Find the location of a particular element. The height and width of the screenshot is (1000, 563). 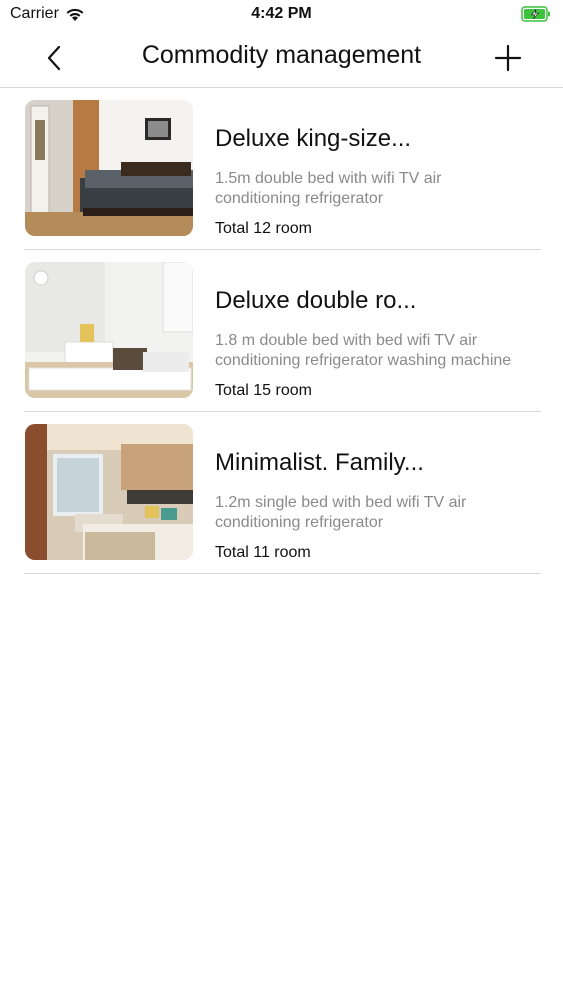

plus-icon is located at coordinates (508, 58).